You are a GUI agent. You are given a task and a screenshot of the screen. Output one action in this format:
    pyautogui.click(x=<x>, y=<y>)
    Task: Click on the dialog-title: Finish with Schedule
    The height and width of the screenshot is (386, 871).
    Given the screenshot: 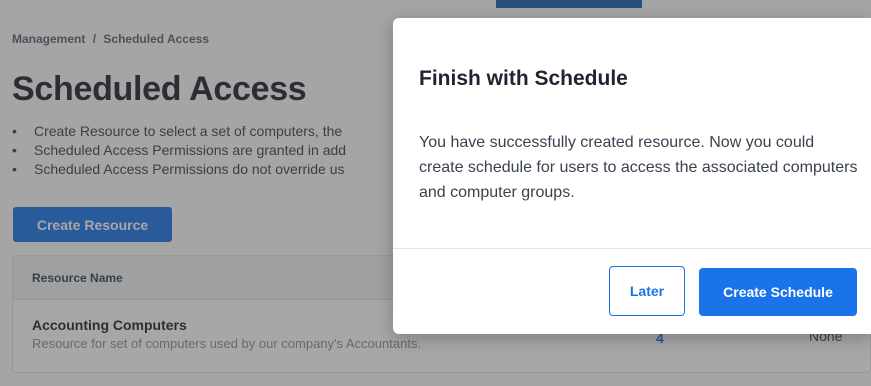 What is the action you would take?
    pyautogui.click(x=523, y=78)
    